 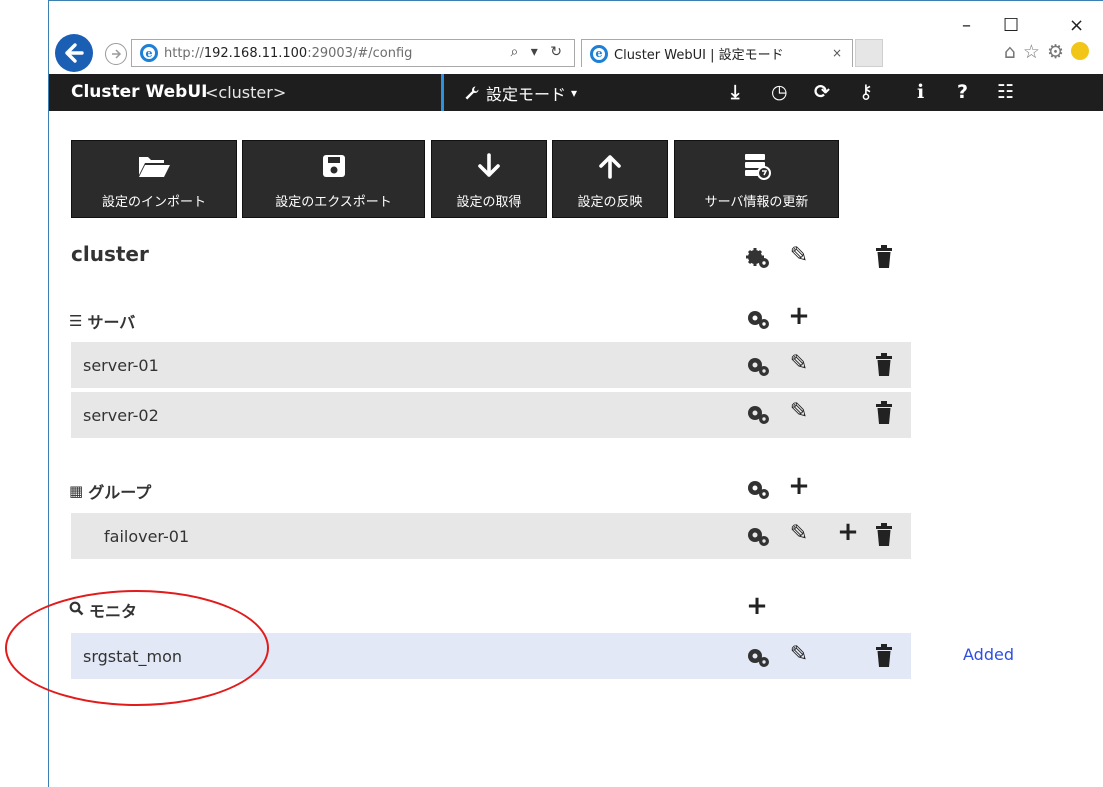 I want to click on group-name: failover-01, so click(x=147, y=536).